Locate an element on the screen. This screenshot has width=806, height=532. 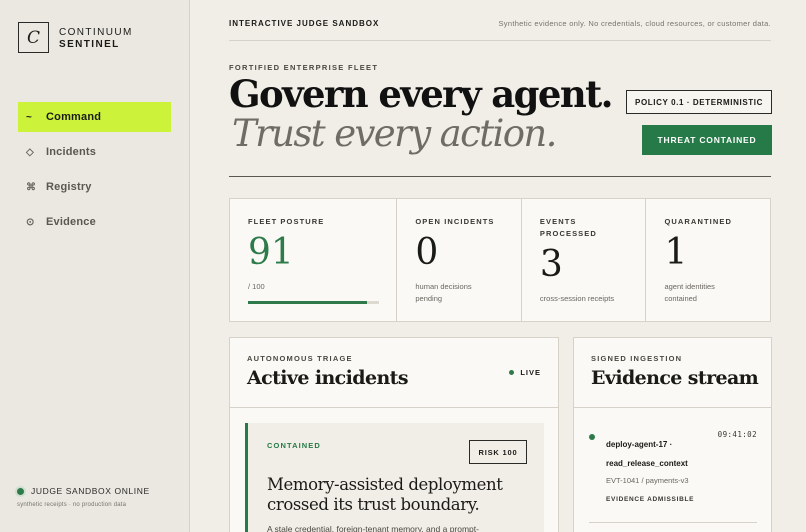
event-timestamp: 09:41:02 is located at coordinates (737, 434).